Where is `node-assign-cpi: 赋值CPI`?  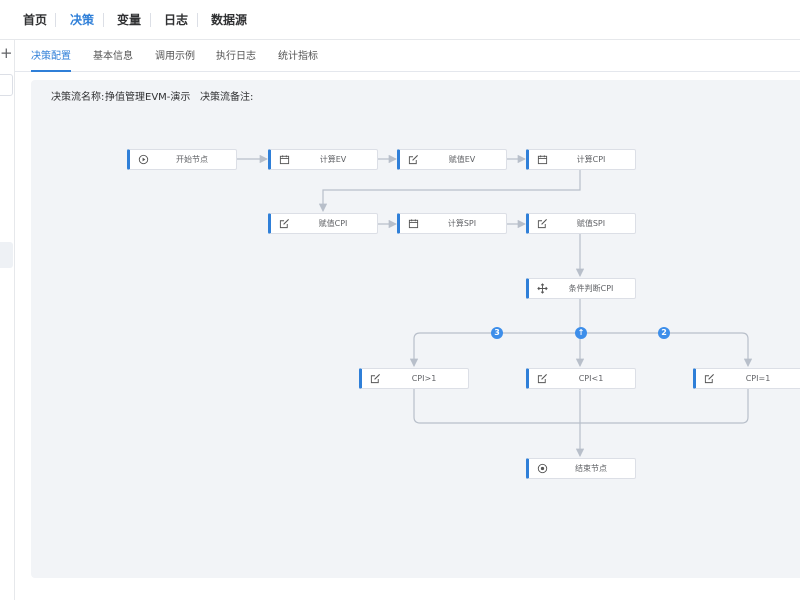 node-assign-cpi: 赋值CPI is located at coordinates (323, 223).